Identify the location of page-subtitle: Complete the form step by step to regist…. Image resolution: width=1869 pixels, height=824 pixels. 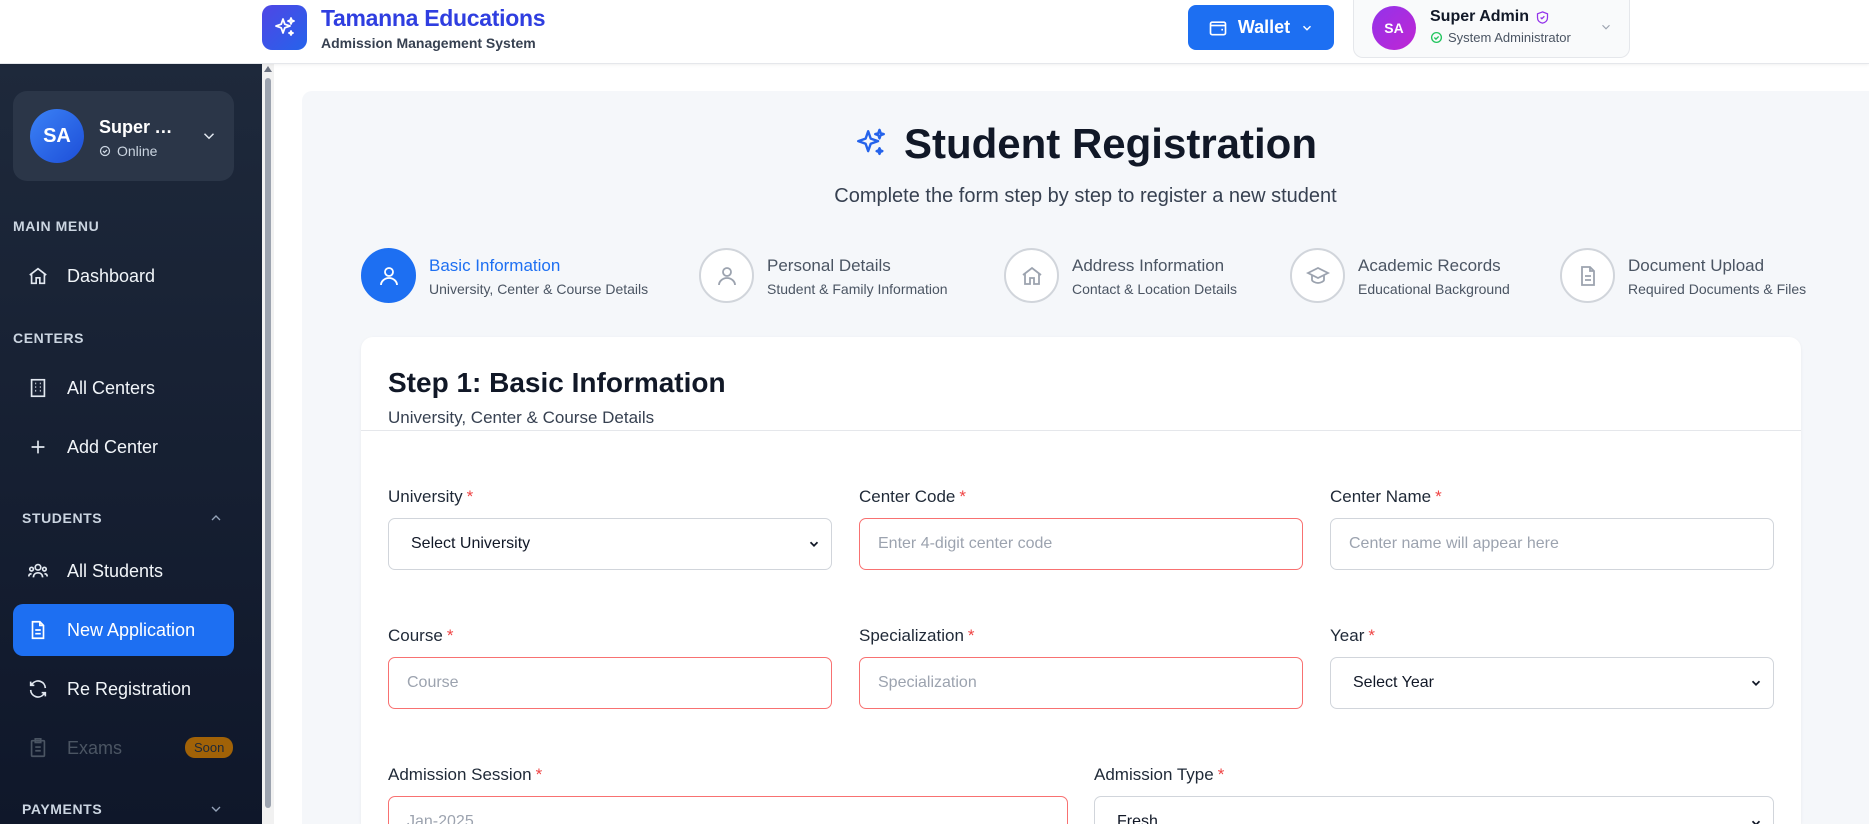
(1085, 196).